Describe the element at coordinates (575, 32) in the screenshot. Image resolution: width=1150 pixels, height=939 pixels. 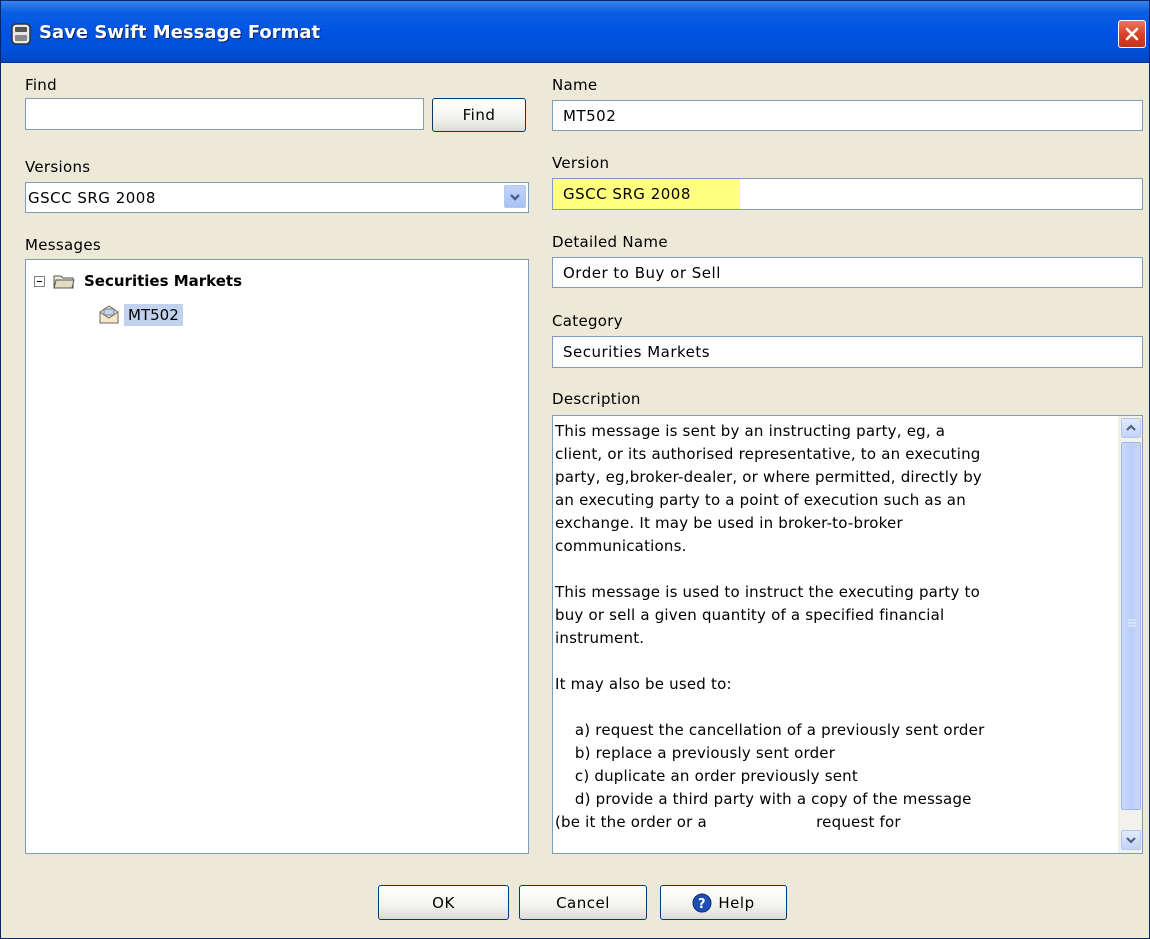
I see `title-bar: Save Swift Message Format` at that location.